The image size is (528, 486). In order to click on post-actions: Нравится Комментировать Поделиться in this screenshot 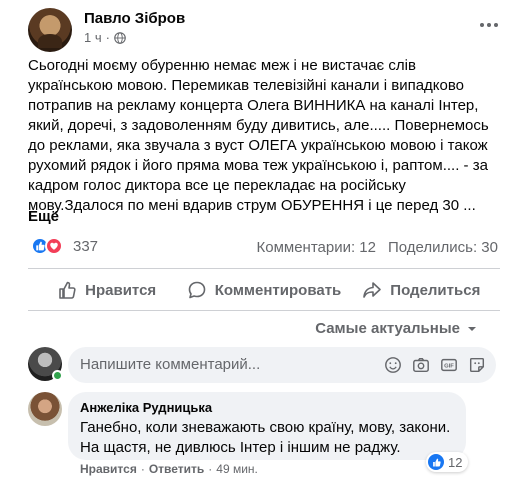, I will do `click(264, 290)`.